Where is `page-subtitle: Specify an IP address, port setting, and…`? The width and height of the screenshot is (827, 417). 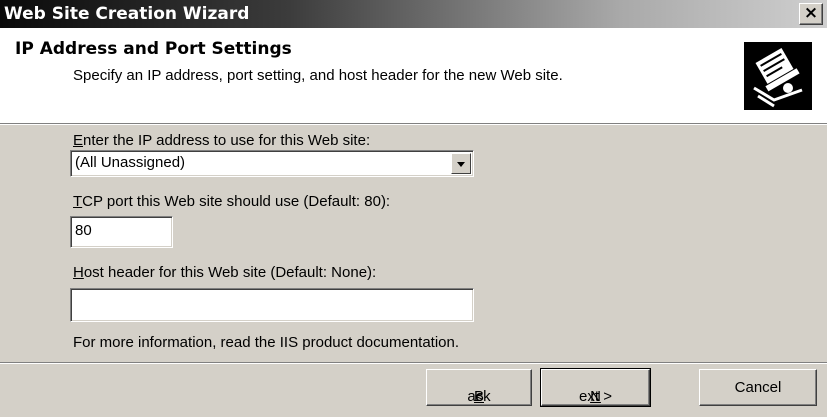 page-subtitle: Specify an IP address, port setting, and… is located at coordinates (318, 75).